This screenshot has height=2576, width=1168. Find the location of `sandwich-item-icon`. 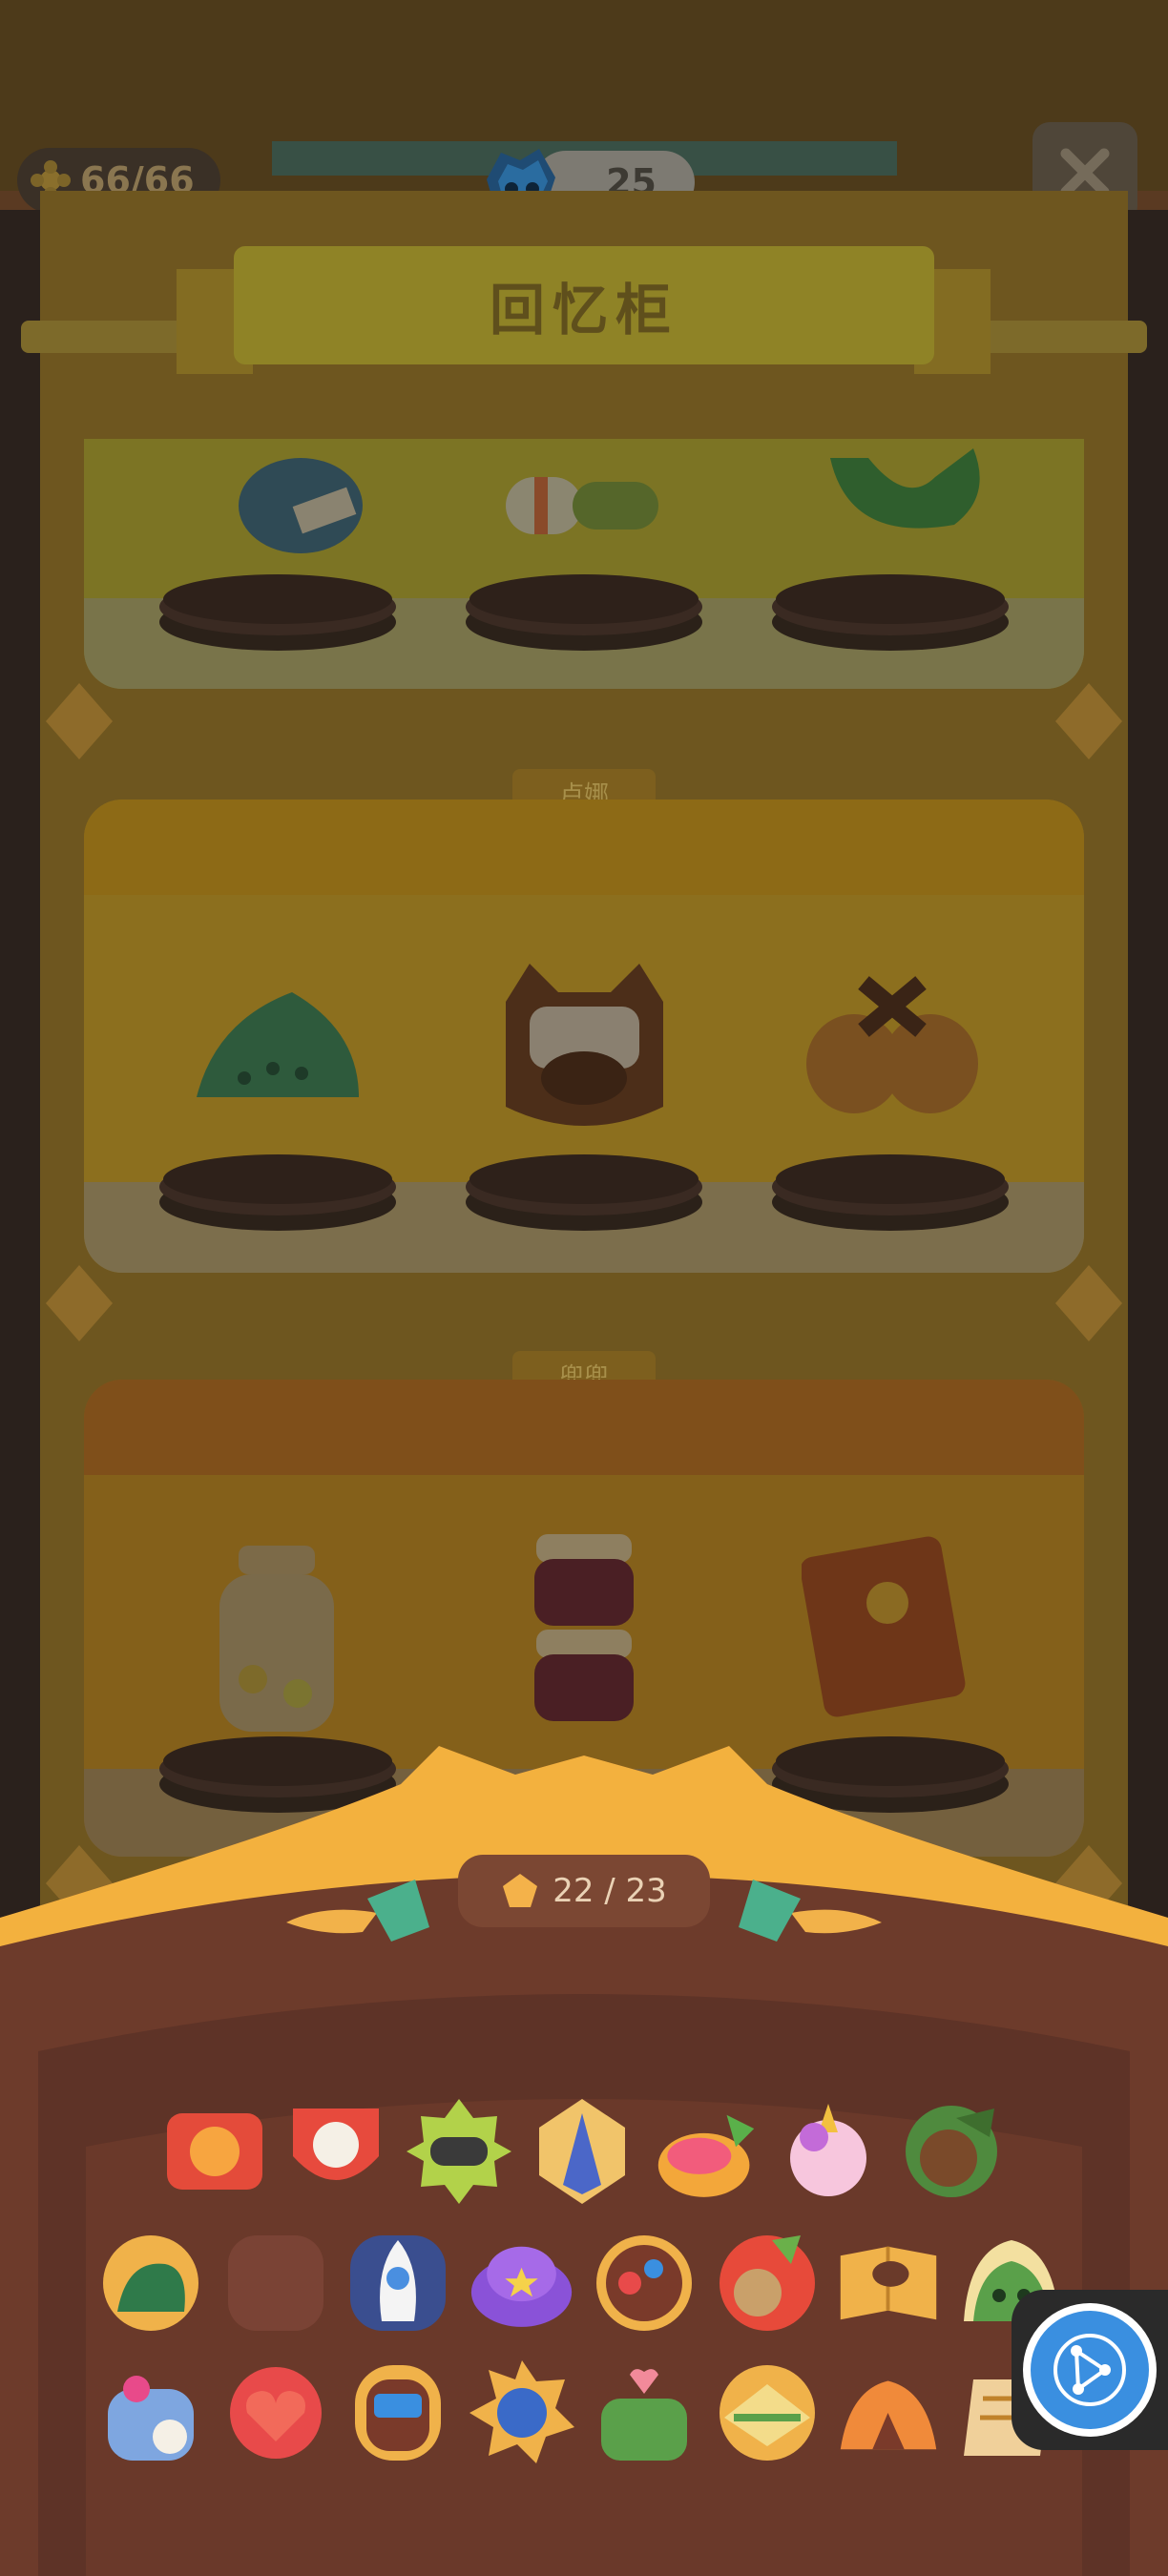

sandwich-item-icon is located at coordinates (767, 2412).